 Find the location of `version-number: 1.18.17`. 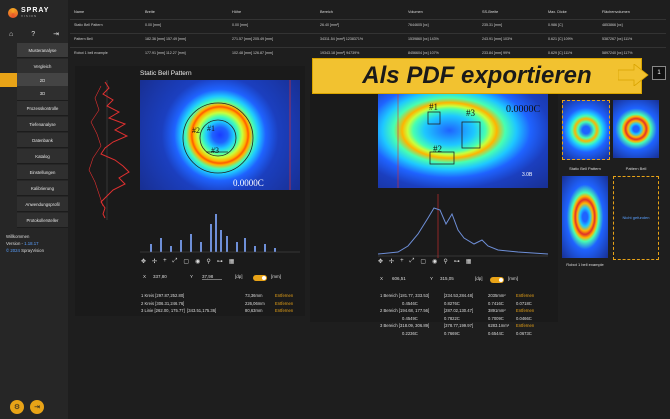

version-number: 1.18.17 is located at coordinates (31, 243).